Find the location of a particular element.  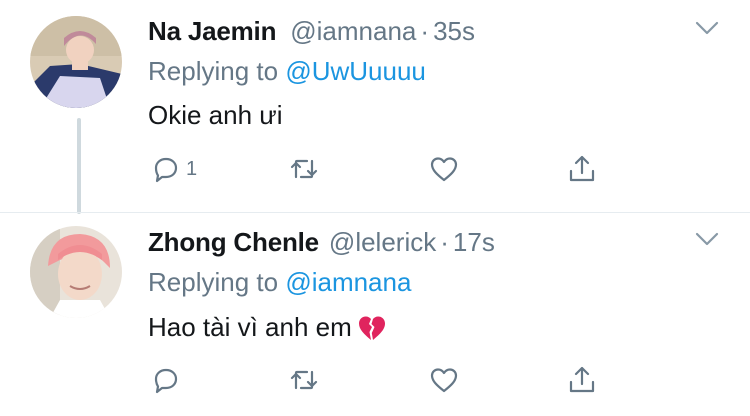

tweet-header: Zhong Chenle @lelerick · 17s is located at coordinates (321, 242).